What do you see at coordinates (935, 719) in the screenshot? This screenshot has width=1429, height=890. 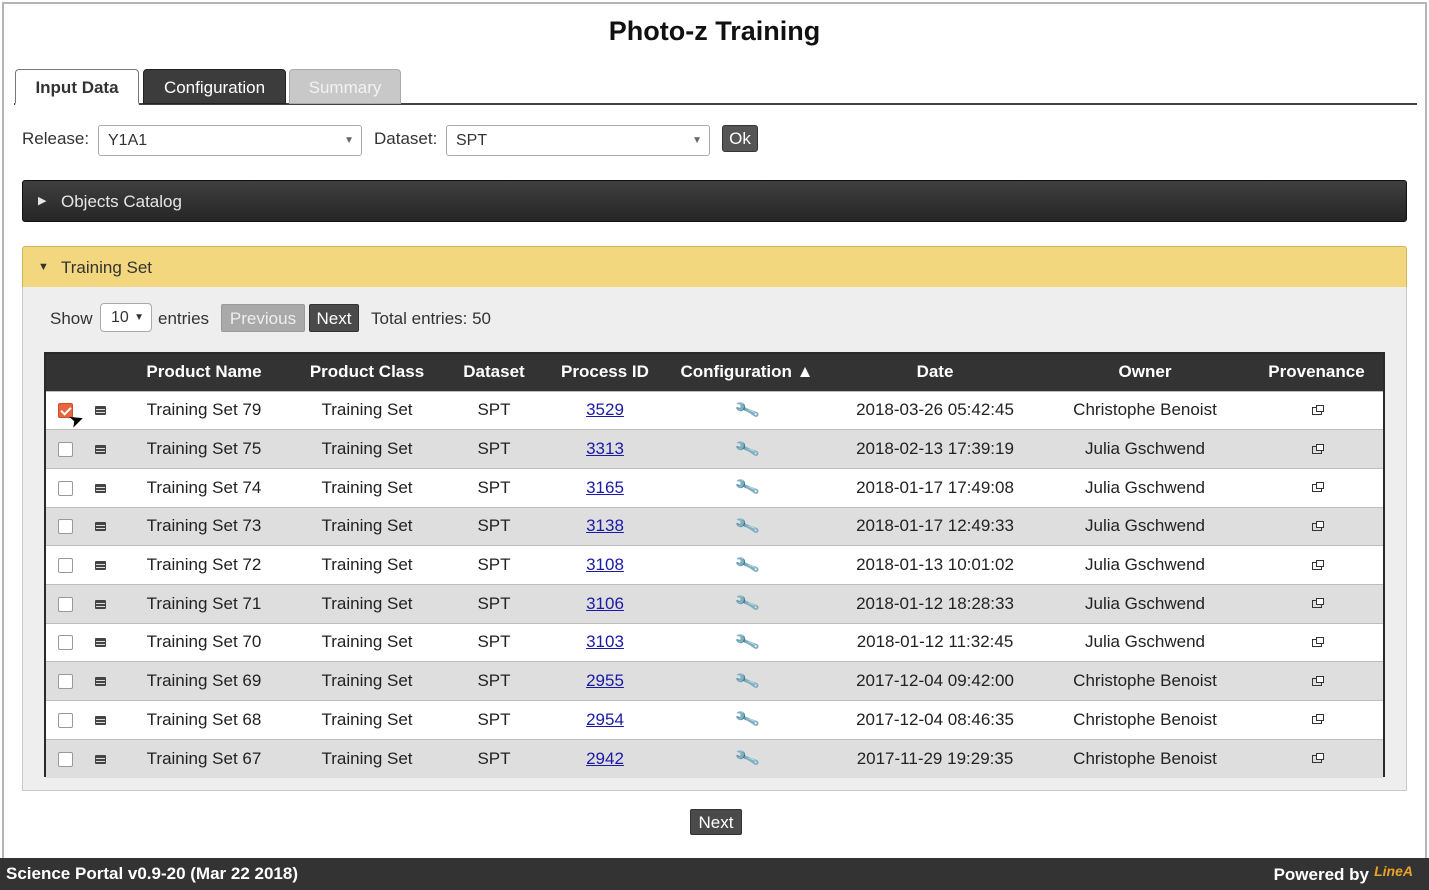 I see `cell-date: 2017-12-04 08:46:35` at bounding box center [935, 719].